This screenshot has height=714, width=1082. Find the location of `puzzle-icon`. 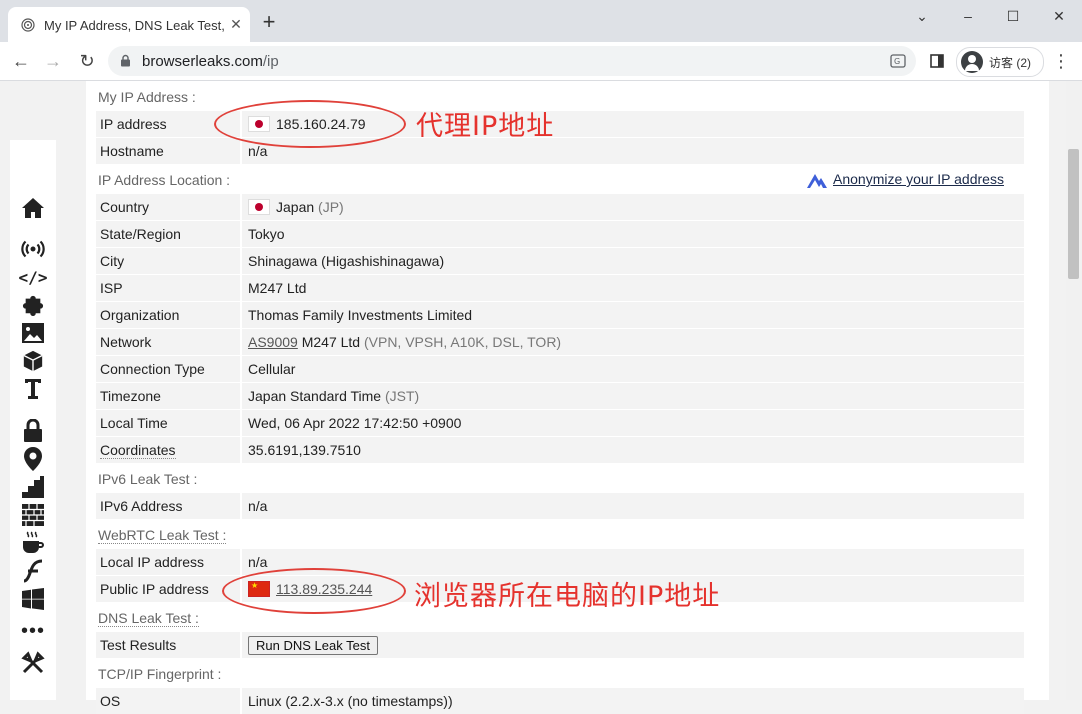

puzzle-icon is located at coordinates (33, 305).